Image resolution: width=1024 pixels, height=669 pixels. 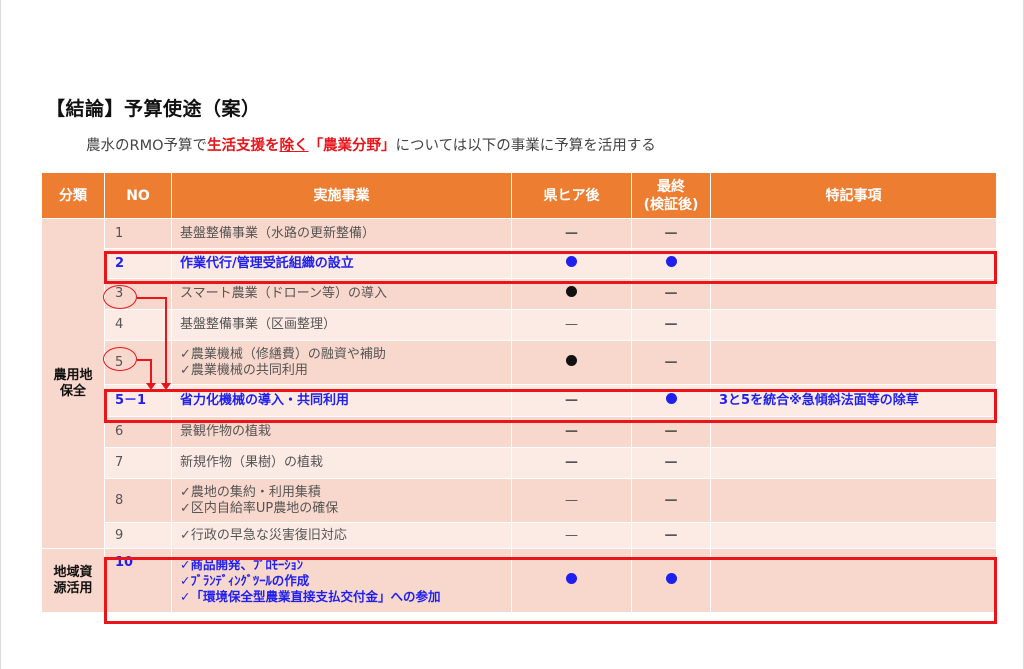 I want to click on subtitle-part-5: については以下の事業に予算を活用する, so click(x=525, y=146).